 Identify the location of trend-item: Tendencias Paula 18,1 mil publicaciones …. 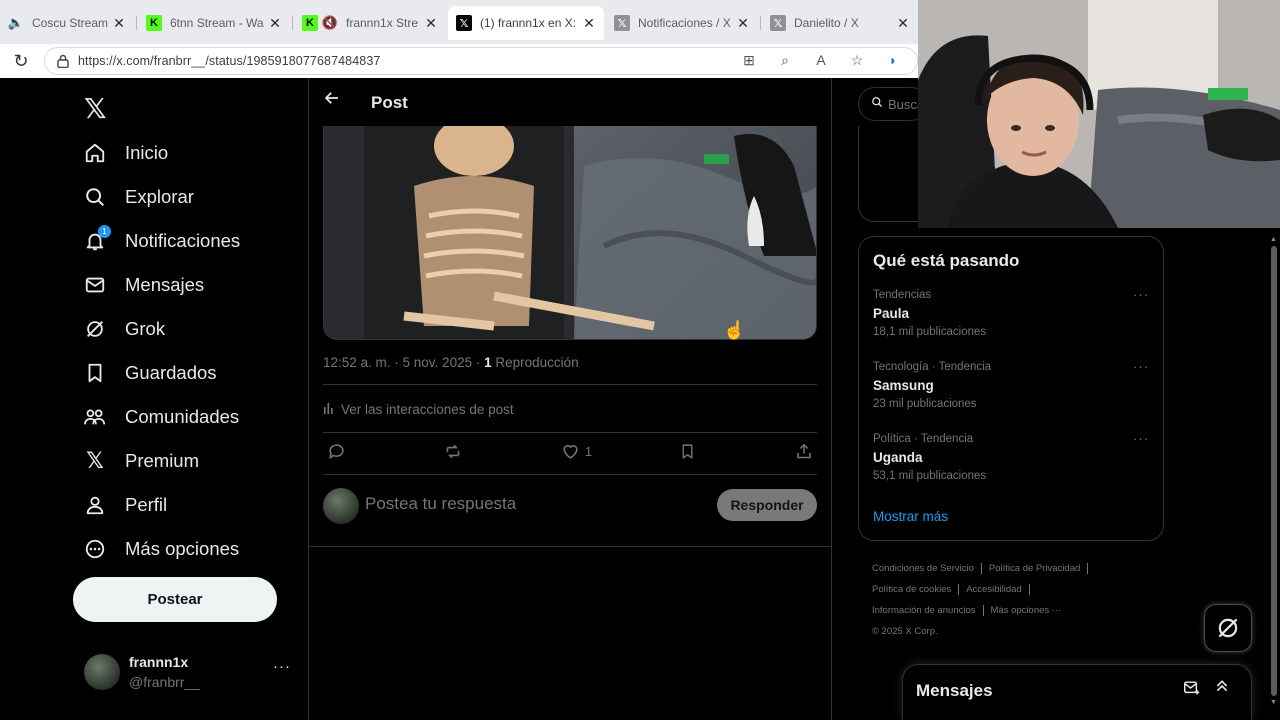
(1013, 316).